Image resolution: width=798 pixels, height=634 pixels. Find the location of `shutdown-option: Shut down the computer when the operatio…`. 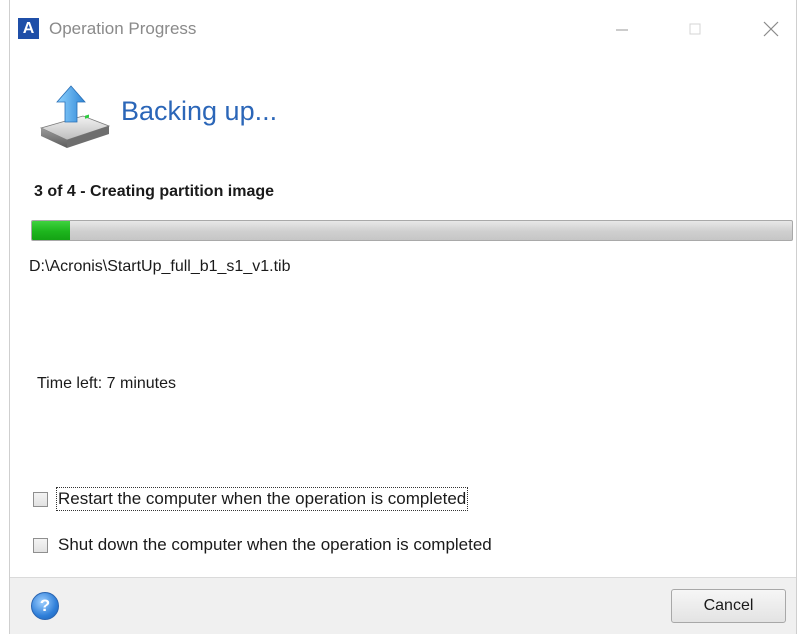

shutdown-option: Shut down the computer when the operatio… is located at coordinates (262, 545).